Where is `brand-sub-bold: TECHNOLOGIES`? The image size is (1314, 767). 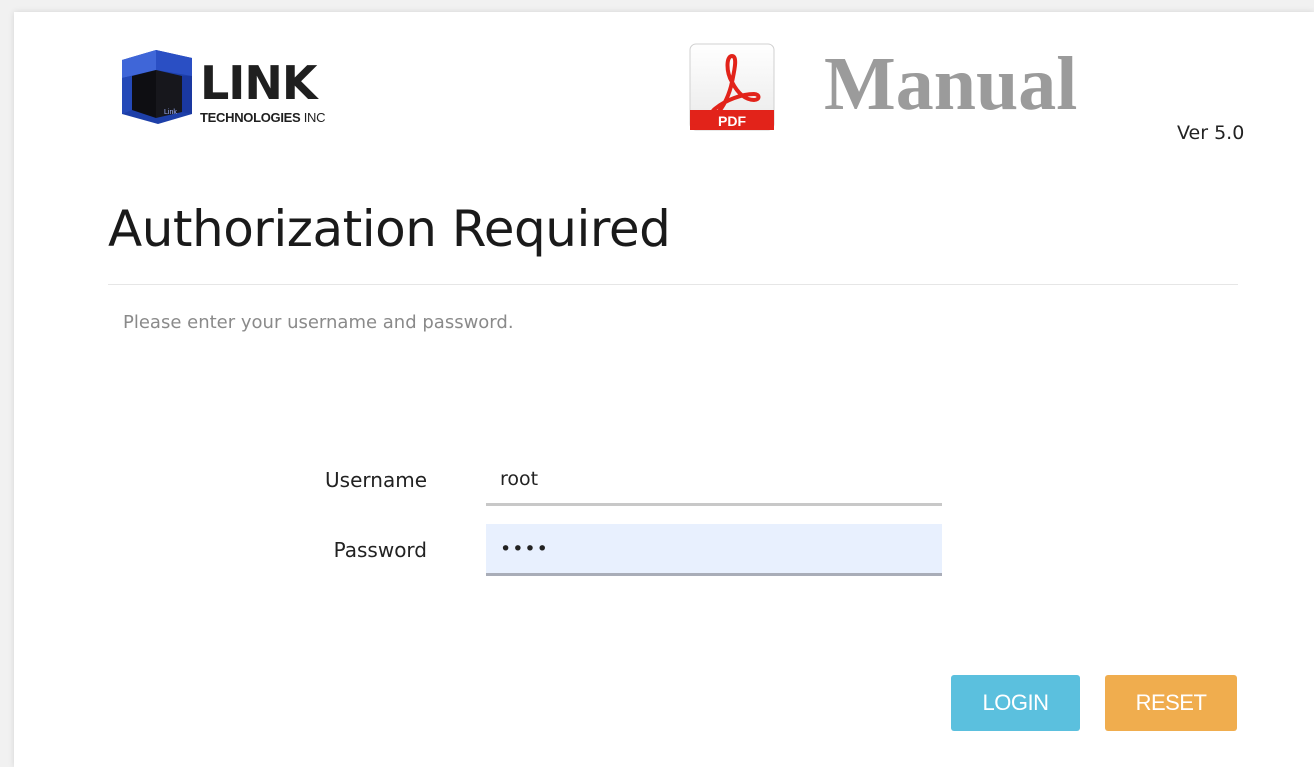 brand-sub-bold: TECHNOLOGIES is located at coordinates (250, 117).